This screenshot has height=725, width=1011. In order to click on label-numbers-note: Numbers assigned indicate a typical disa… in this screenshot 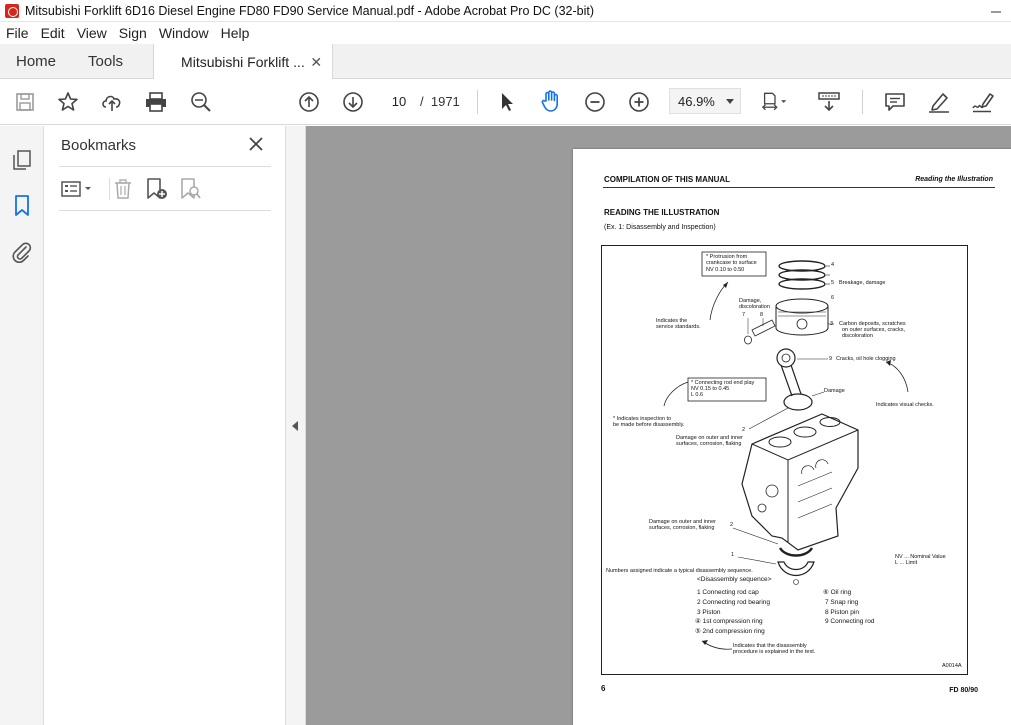, I will do `click(679, 571)`.